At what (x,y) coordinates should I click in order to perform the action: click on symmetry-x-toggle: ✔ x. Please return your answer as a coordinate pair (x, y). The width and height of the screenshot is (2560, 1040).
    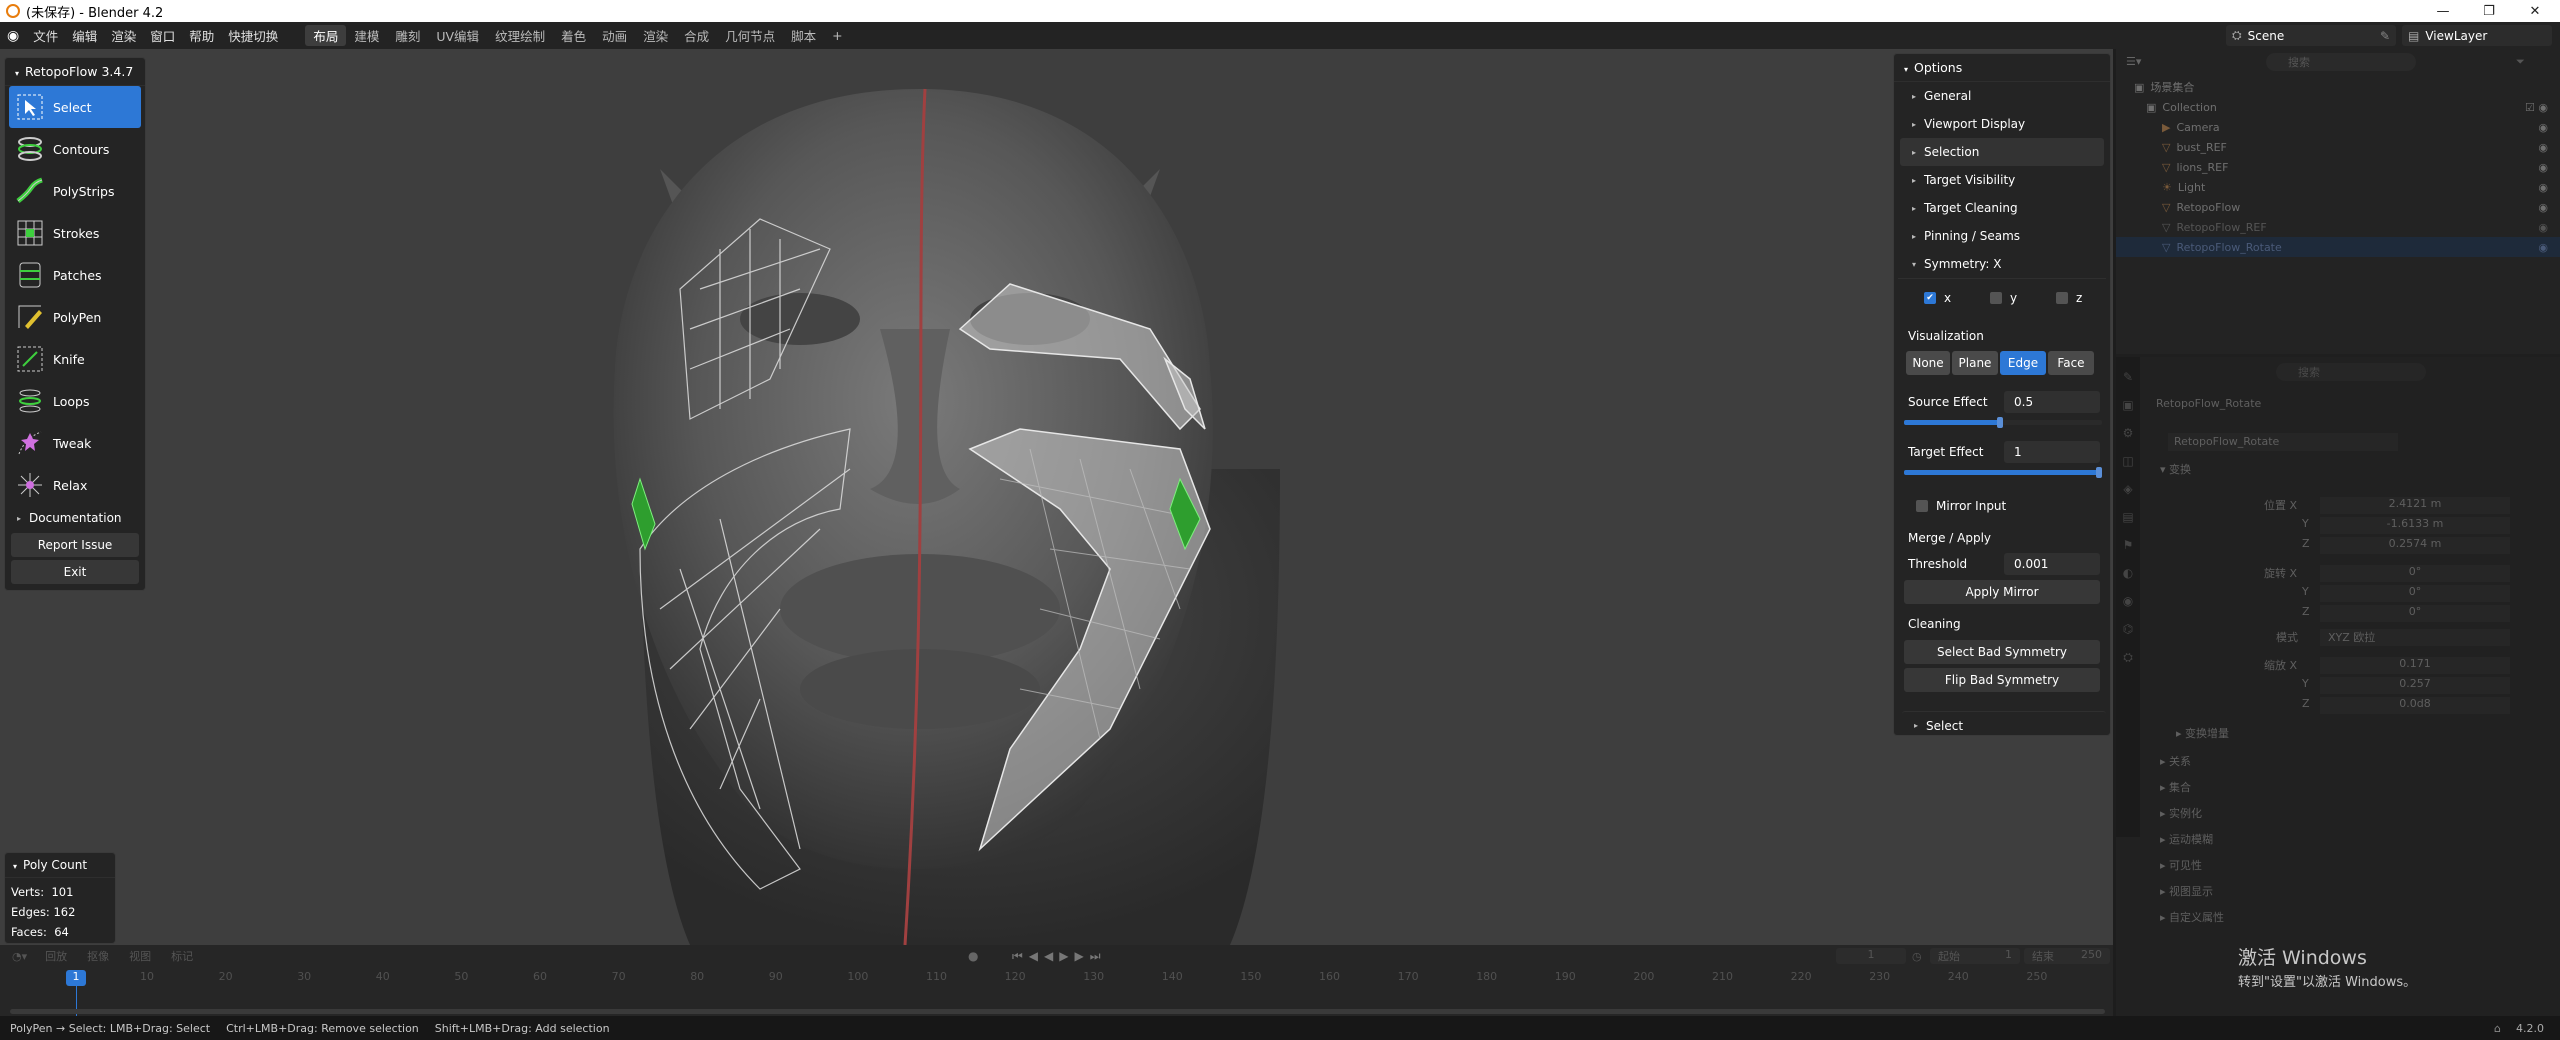
    Looking at the image, I should click on (1937, 298).